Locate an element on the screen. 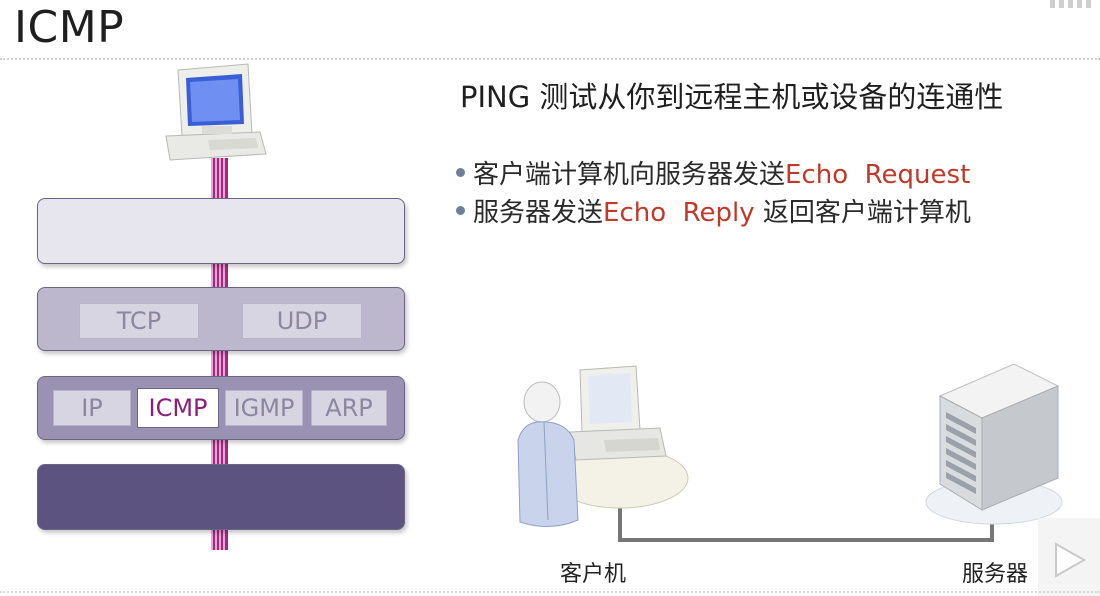 This screenshot has width=1100, height=596. bullet-suffix: 返回客户端计算机 is located at coordinates (862, 213).